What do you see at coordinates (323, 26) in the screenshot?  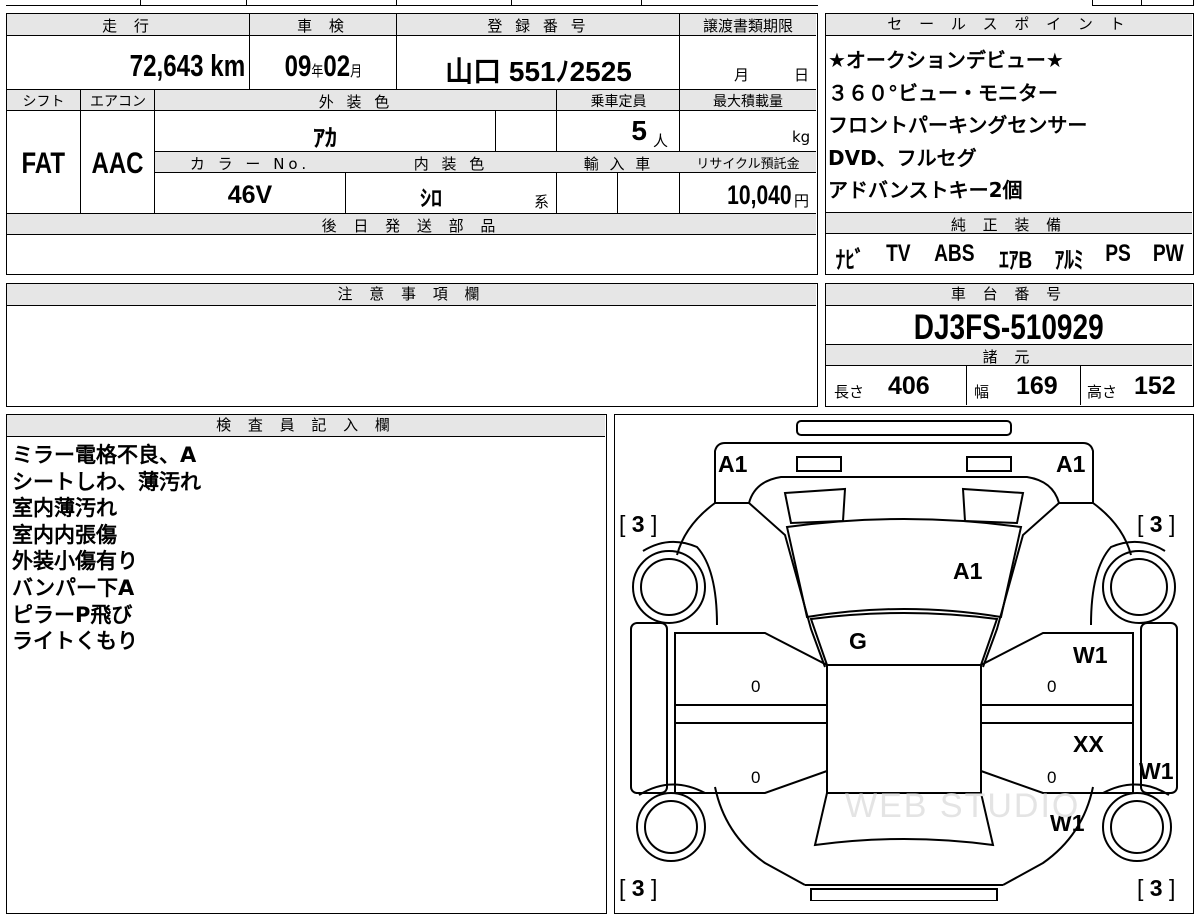 I see `inspection-label: 車 検` at bounding box center [323, 26].